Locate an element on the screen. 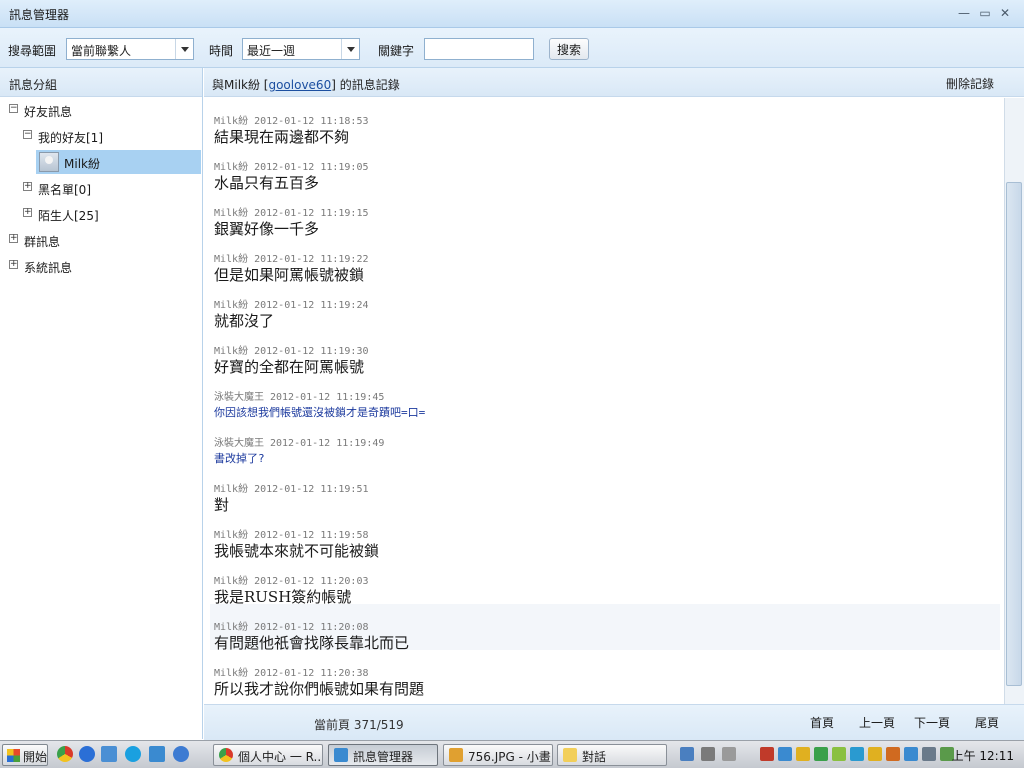 This screenshot has height=768, width=1024. explorer-icon is located at coordinates (109, 754).